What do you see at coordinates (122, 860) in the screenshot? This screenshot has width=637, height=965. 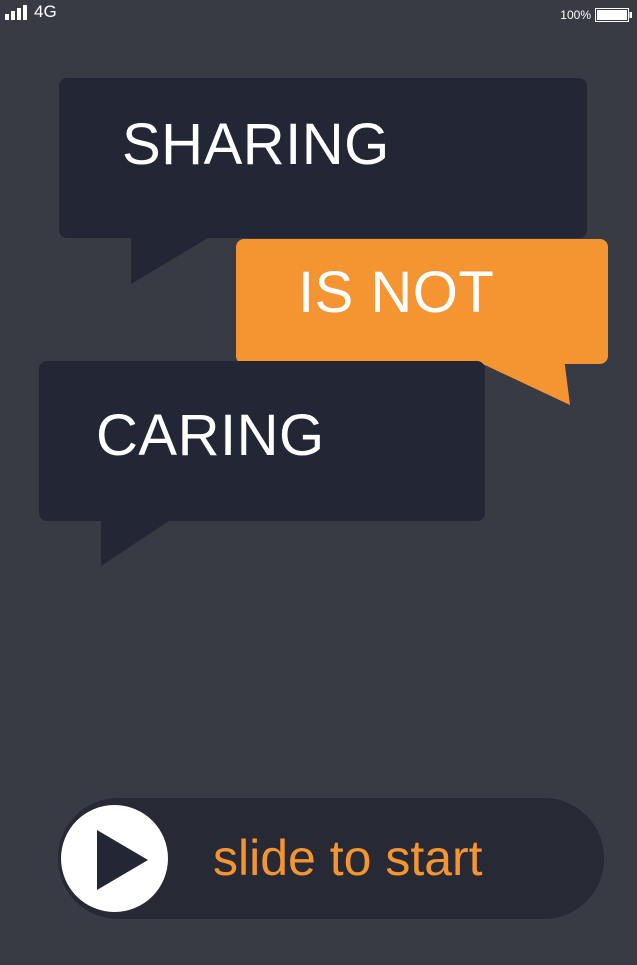 I see `play-icon` at bounding box center [122, 860].